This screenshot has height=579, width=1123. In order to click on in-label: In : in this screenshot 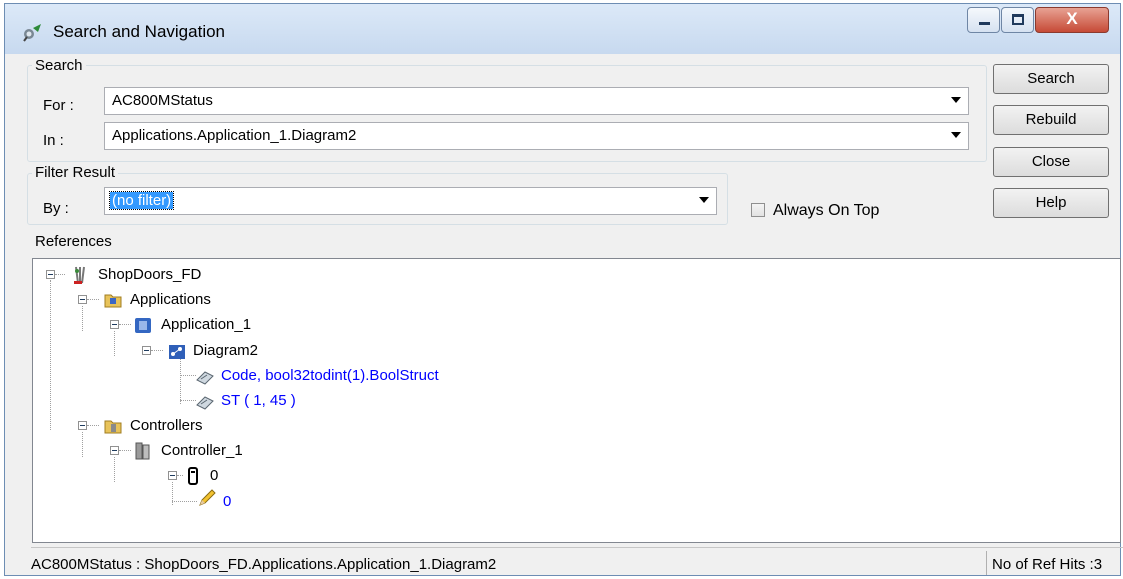, I will do `click(53, 140)`.